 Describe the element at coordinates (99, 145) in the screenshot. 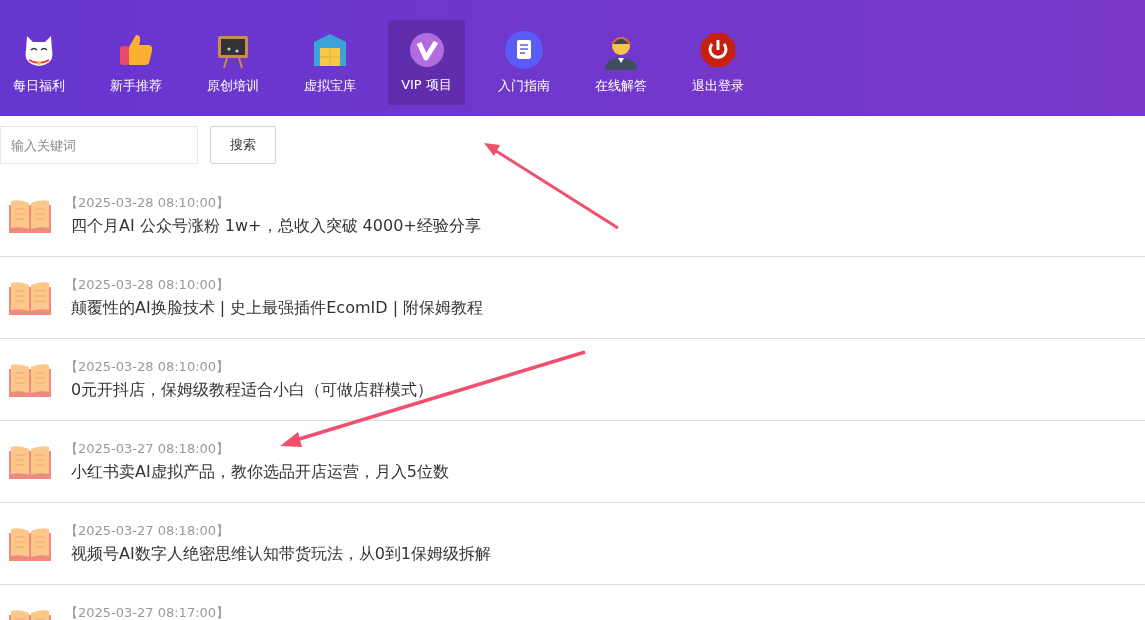

I see `search-field: 输入关键词` at that location.